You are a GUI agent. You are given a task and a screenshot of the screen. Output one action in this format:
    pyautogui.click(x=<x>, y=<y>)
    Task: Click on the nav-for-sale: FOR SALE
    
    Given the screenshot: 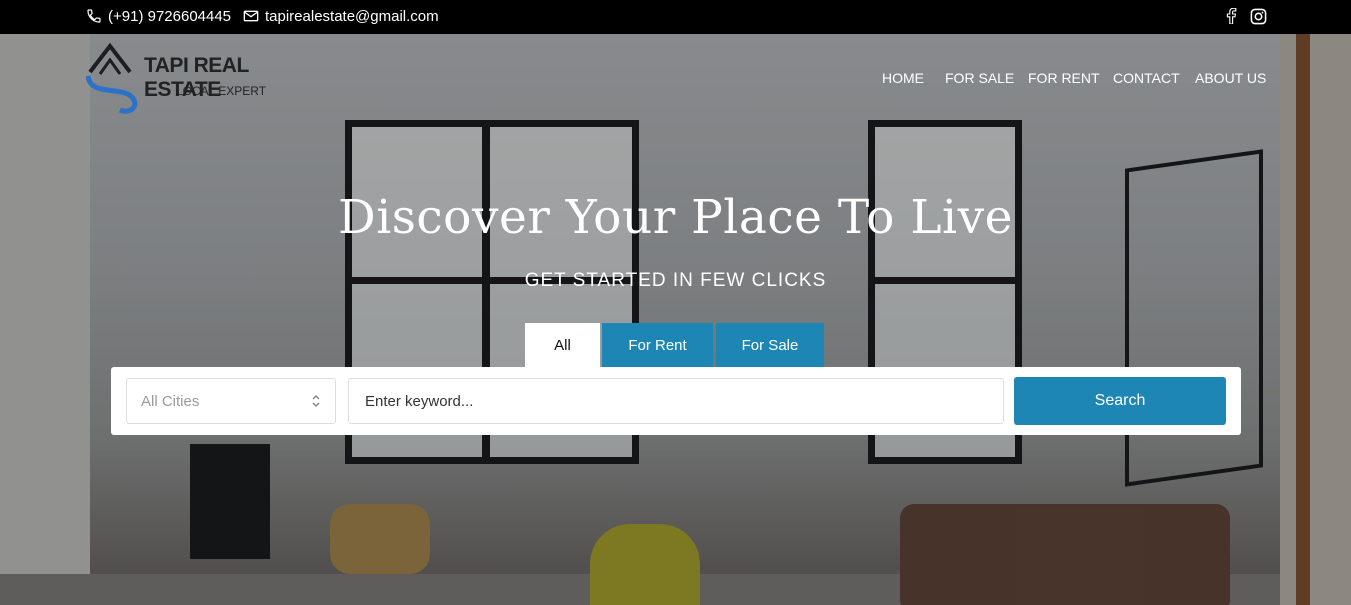 What is the action you would take?
    pyautogui.click(x=979, y=79)
    